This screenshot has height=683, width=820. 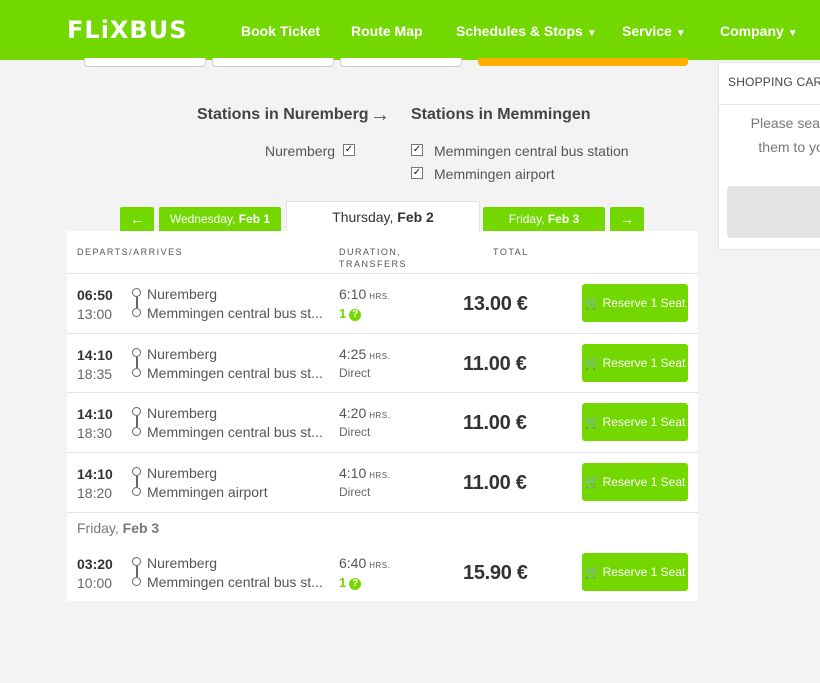 I want to click on column-header-duration: DURATION, TRANSFERS, so click(x=373, y=258).